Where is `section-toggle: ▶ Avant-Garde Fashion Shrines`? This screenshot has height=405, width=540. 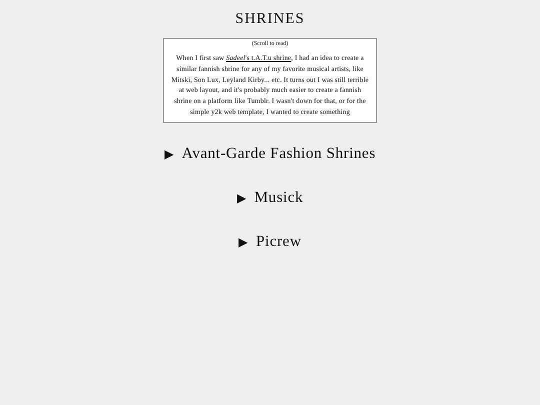 section-toggle: ▶ Avant-Garde Fashion Shrines is located at coordinates (270, 154).